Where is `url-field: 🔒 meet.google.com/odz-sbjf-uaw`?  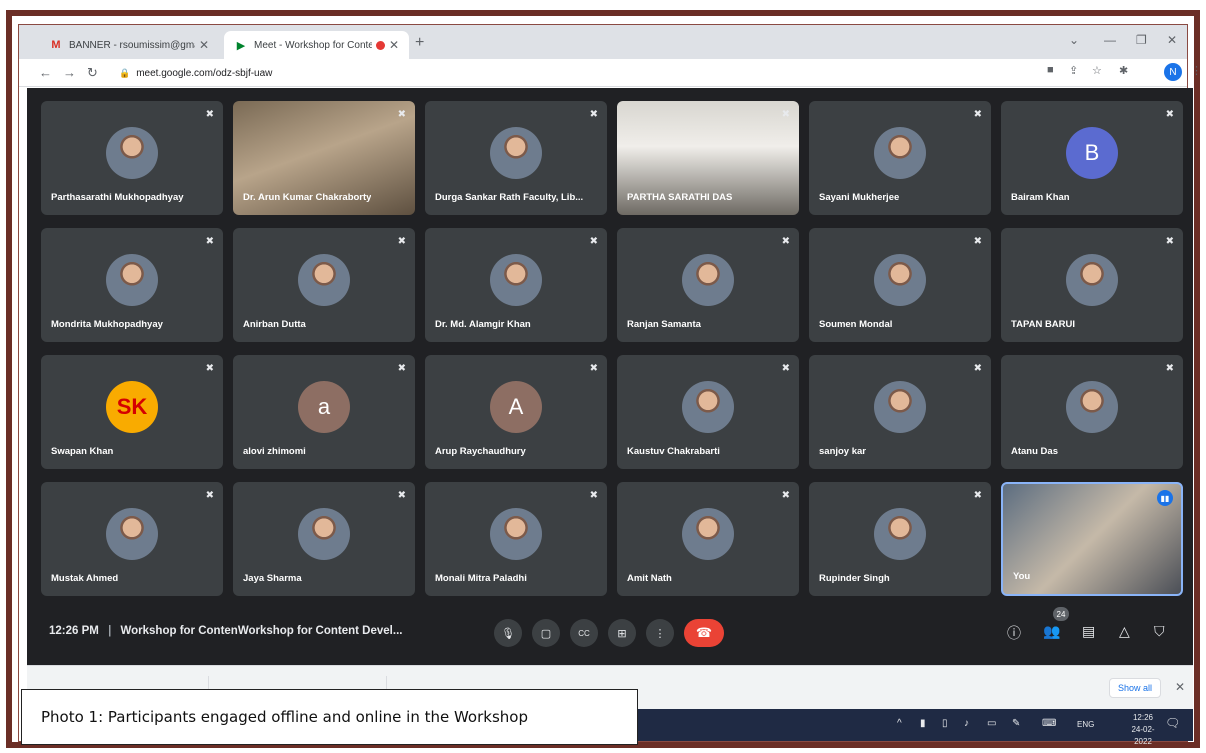
url-field: 🔒 meet.google.com/odz-sbjf-uaw is located at coordinates (569, 73).